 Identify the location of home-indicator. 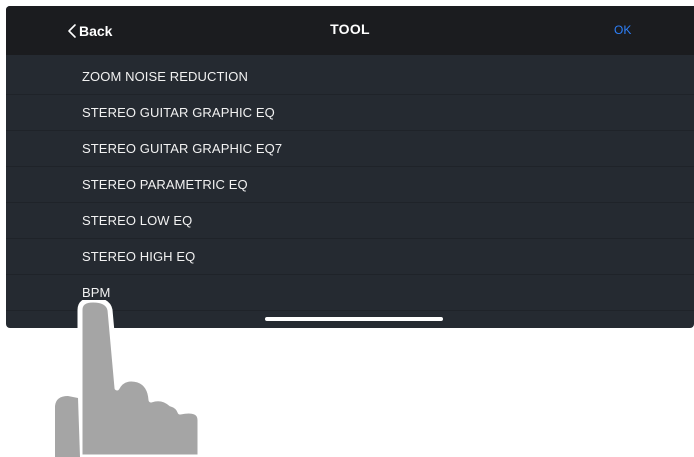
(354, 319).